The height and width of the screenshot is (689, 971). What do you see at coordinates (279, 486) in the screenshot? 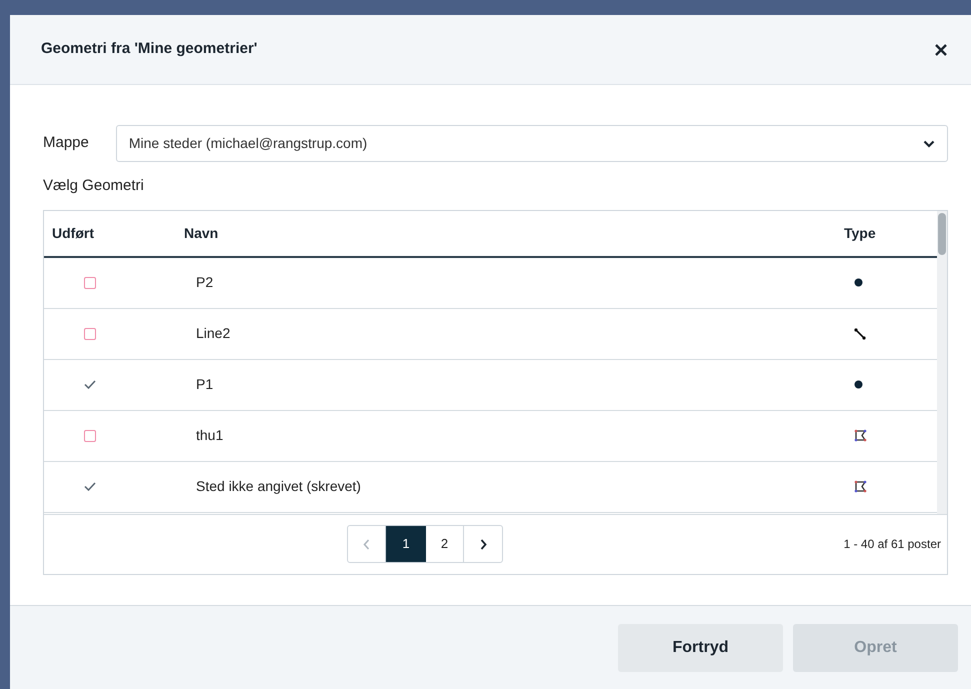
I see `name-cell-text: Sted ikke angivet (skrevet)` at bounding box center [279, 486].